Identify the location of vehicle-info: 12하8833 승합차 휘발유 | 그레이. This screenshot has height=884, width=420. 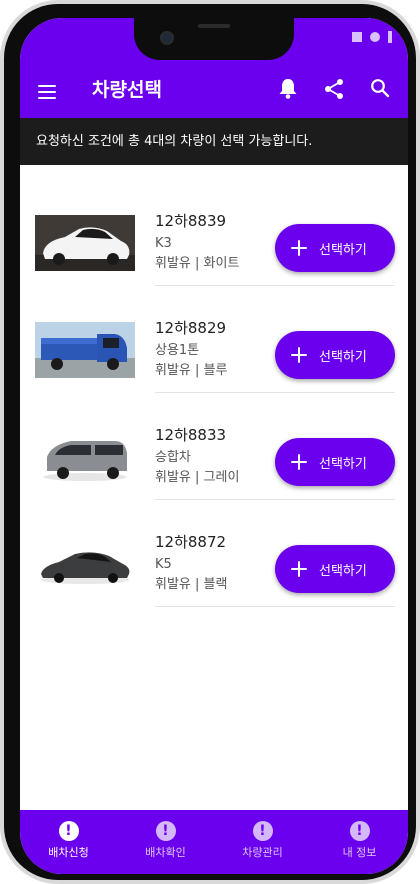
(197, 456).